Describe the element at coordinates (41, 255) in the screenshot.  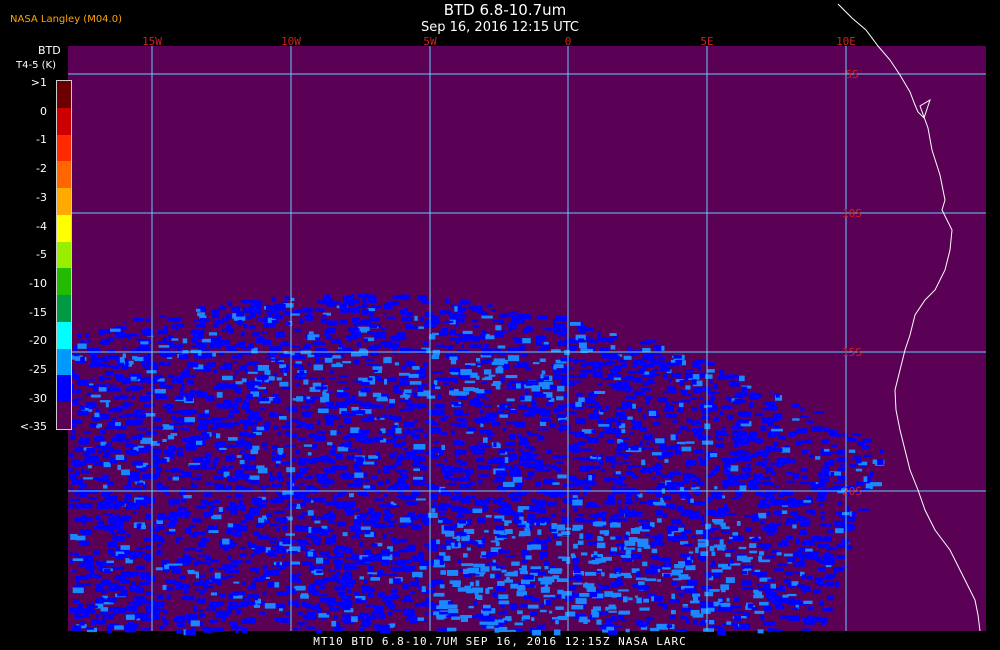
I see `colorbar-label: -5` at that location.